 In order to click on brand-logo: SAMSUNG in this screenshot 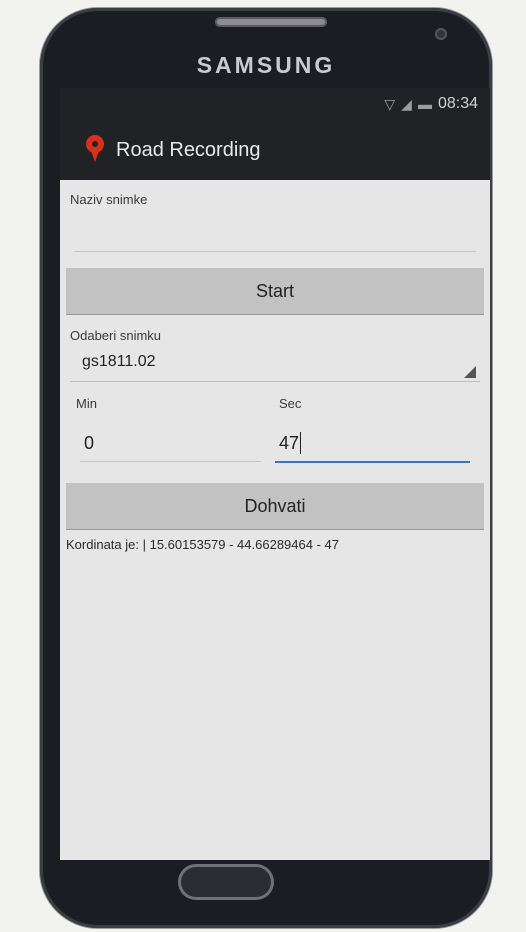, I will do `click(266, 65)`.